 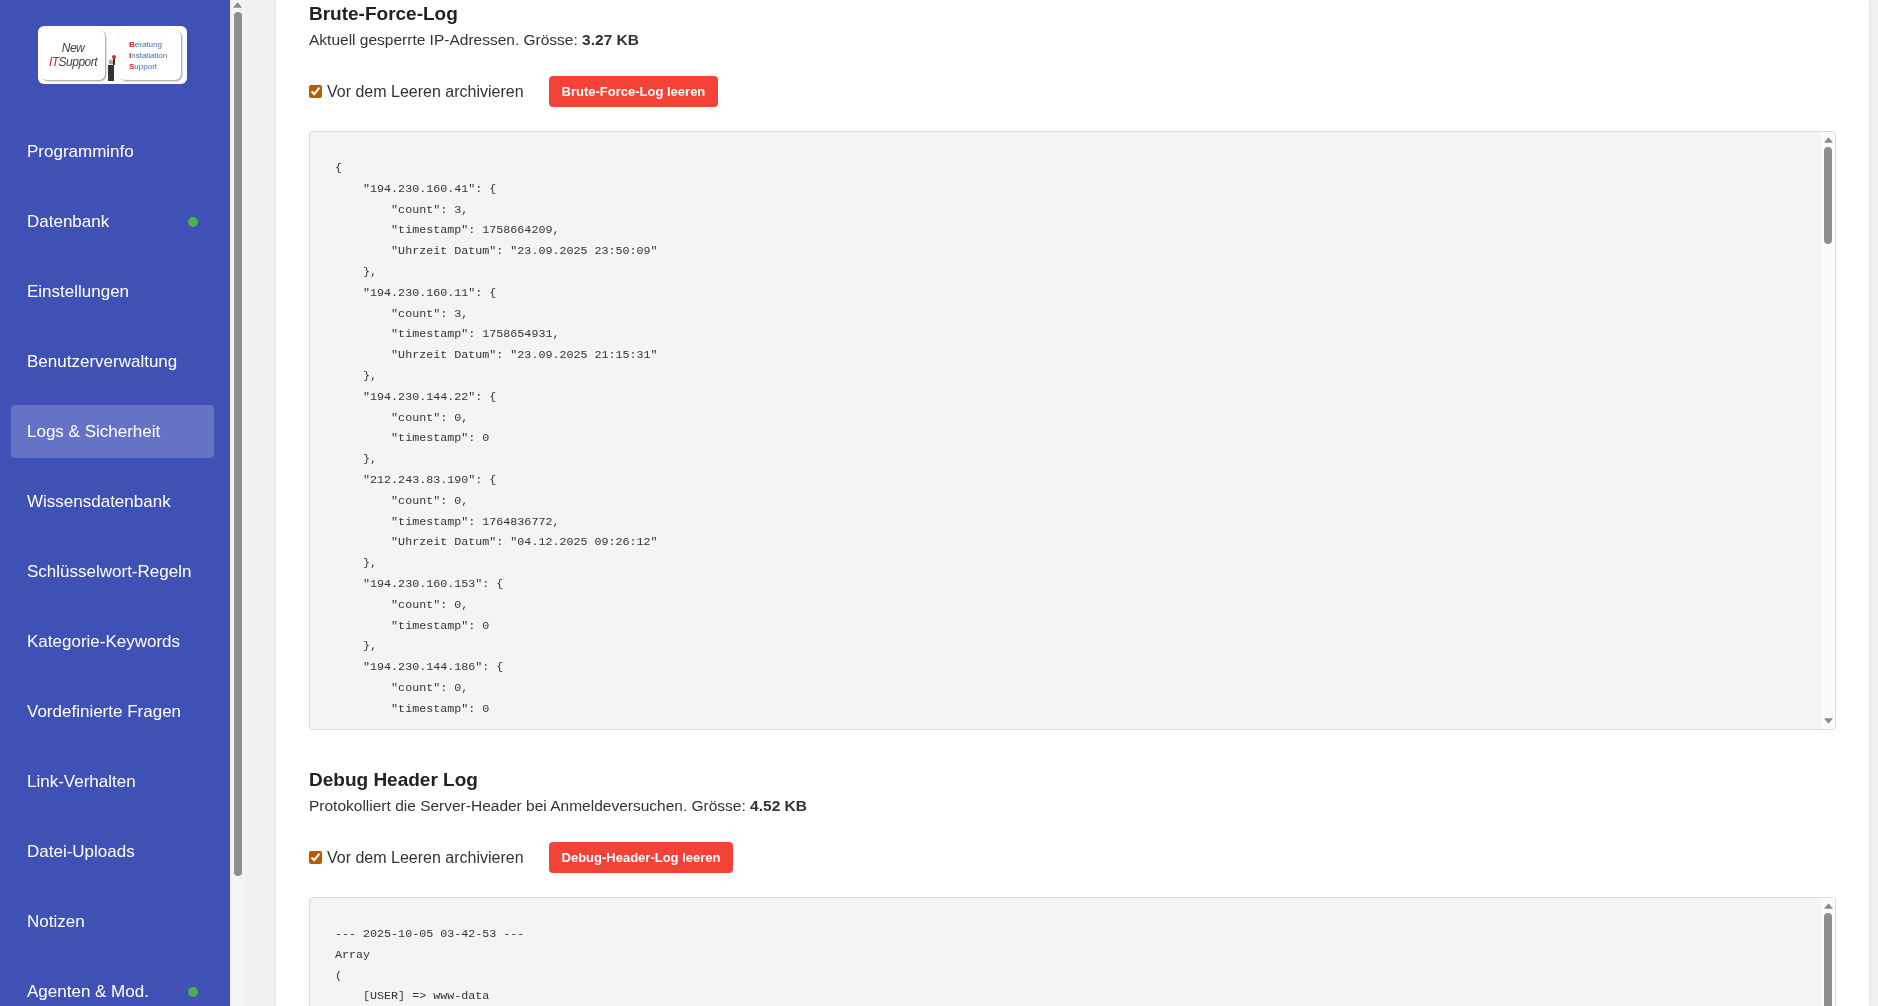 What do you see at coordinates (430, 934) in the screenshot?
I see `code-line: --- 2025-10-05 03-42-53 ---` at bounding box center [430, 934].